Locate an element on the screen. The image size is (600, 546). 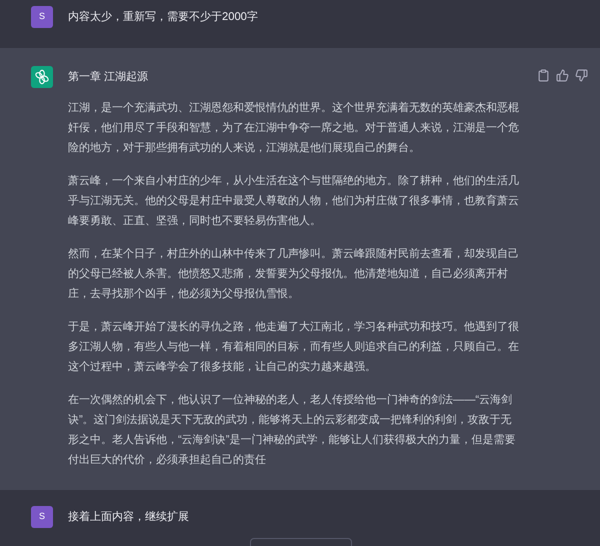
user-message: 接着上面内容，继续扩展 is located at coordinates (128, 517).